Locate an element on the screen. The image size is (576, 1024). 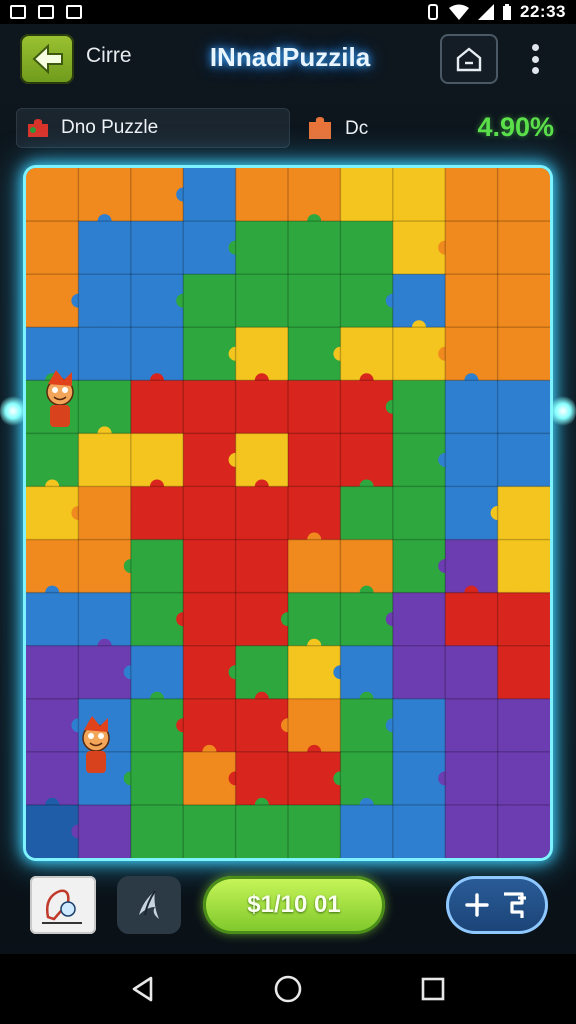
back-button is located at coordinates (47, 59).